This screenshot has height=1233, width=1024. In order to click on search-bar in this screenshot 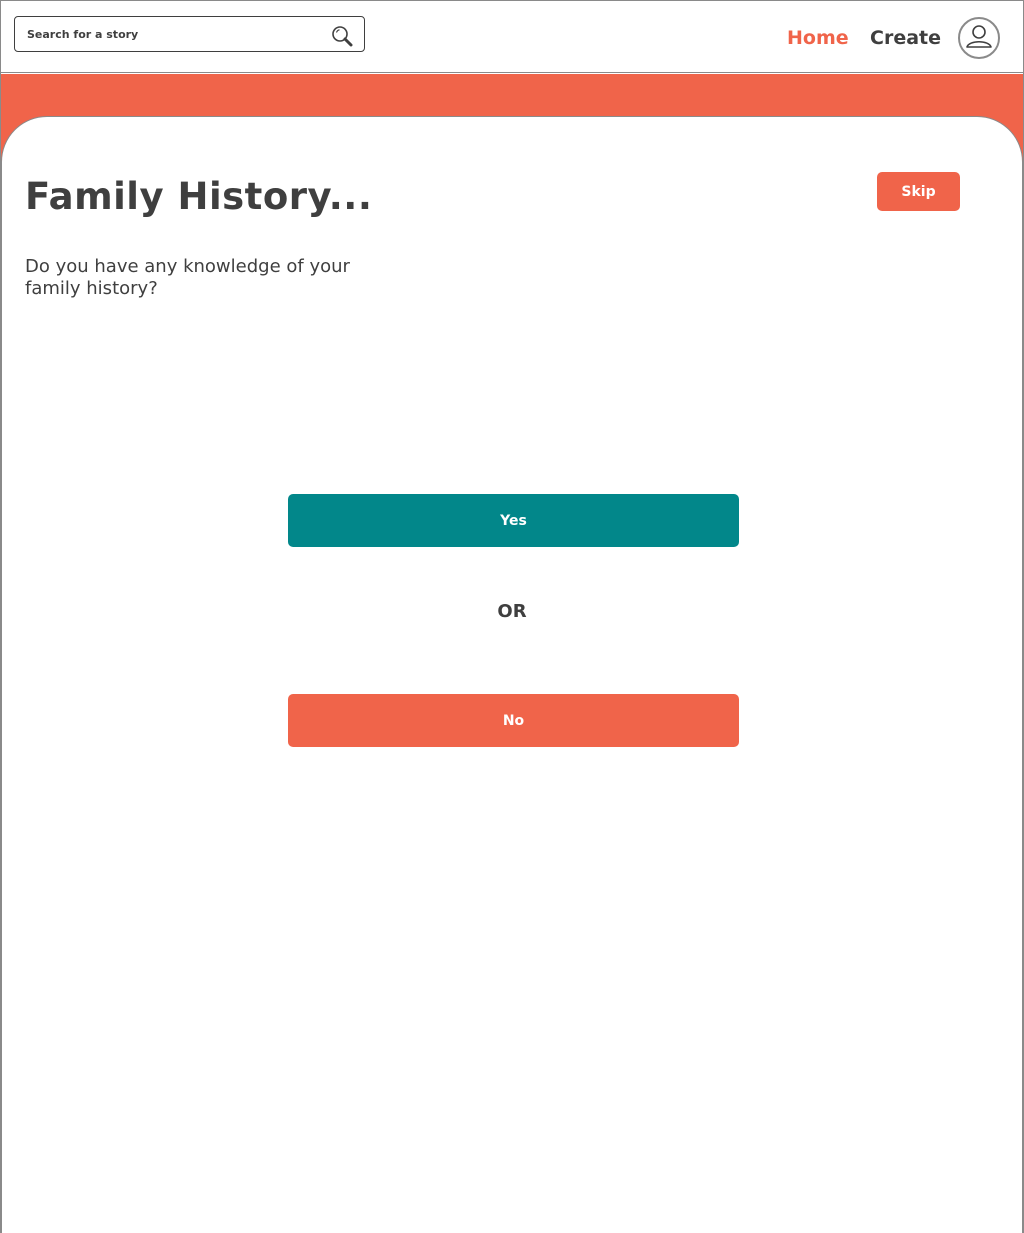, I will do `click(189, 34)`.